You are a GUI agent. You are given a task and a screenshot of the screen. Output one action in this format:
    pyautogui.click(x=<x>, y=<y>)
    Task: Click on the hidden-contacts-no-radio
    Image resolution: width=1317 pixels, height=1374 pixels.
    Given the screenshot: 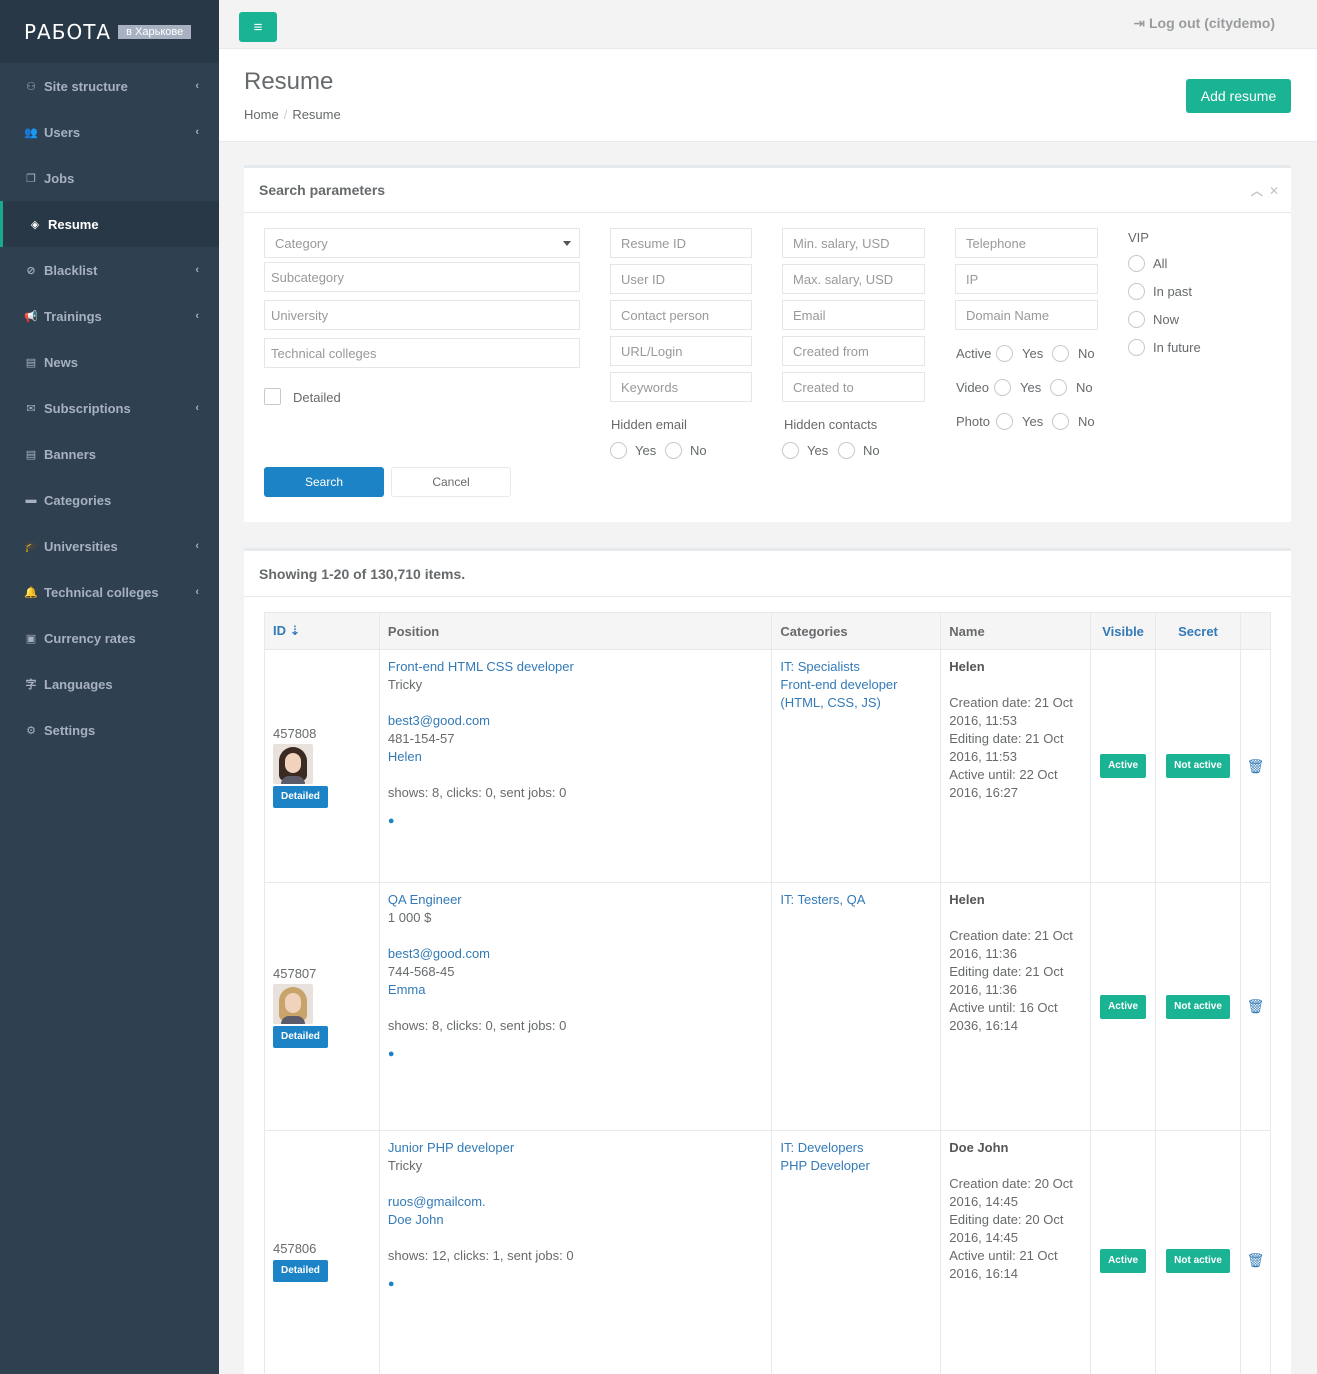 What is the action you would take?
    pyautogui.click(x=846, y=450)
    